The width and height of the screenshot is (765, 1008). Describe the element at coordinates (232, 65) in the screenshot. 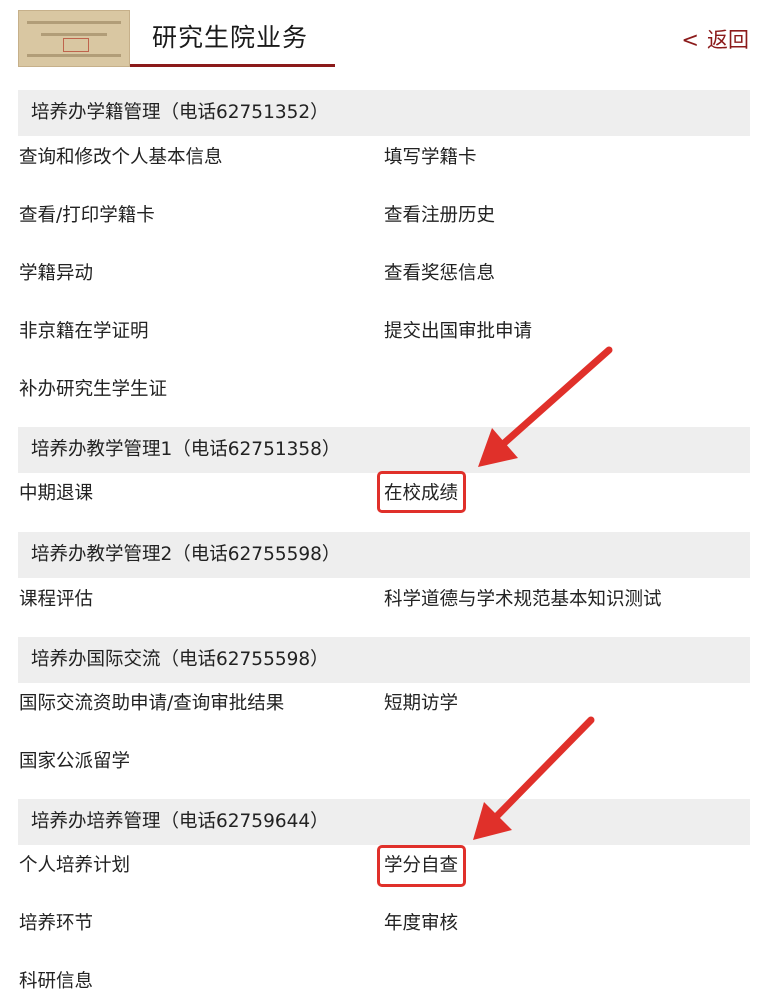

I see `title-underline` at that location.